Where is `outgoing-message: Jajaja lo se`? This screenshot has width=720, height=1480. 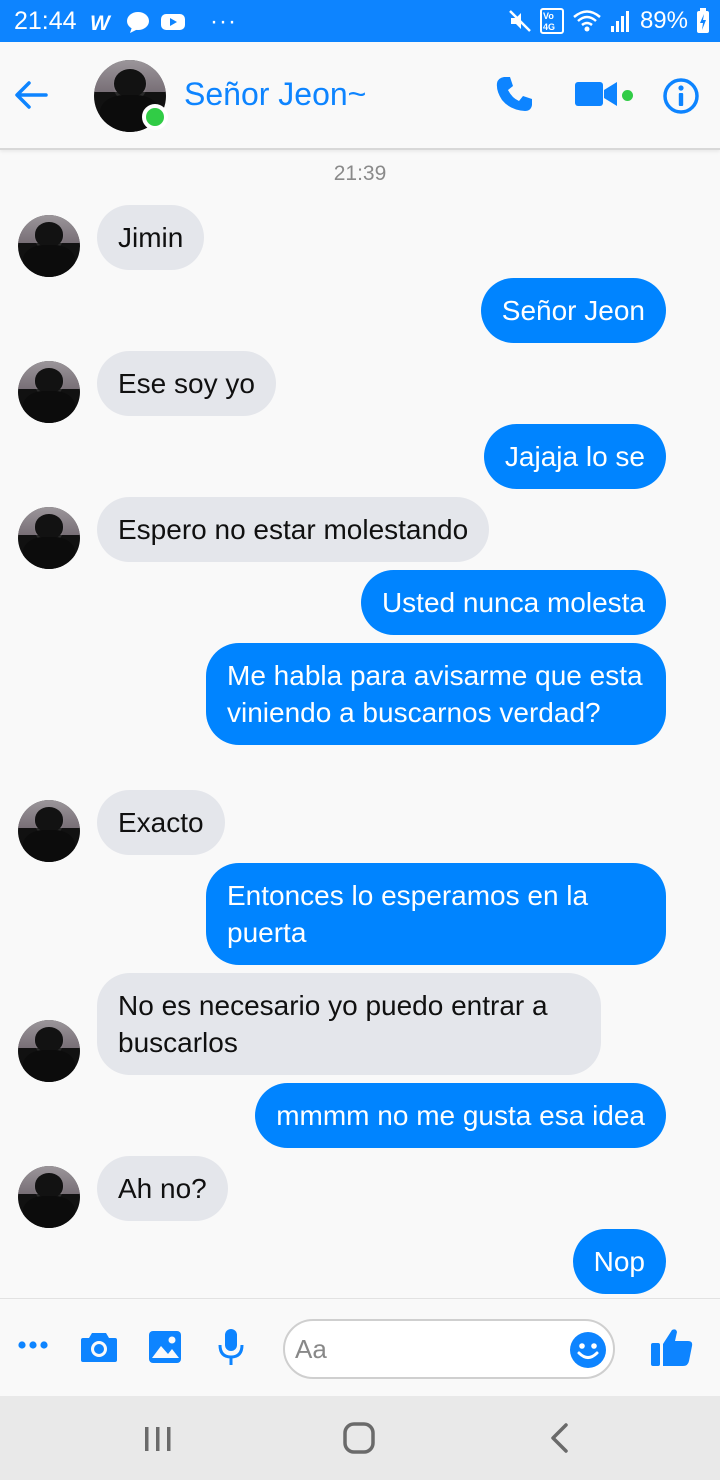 outgoing-message: Jajaja lo se is located at coordinates (574, 456).